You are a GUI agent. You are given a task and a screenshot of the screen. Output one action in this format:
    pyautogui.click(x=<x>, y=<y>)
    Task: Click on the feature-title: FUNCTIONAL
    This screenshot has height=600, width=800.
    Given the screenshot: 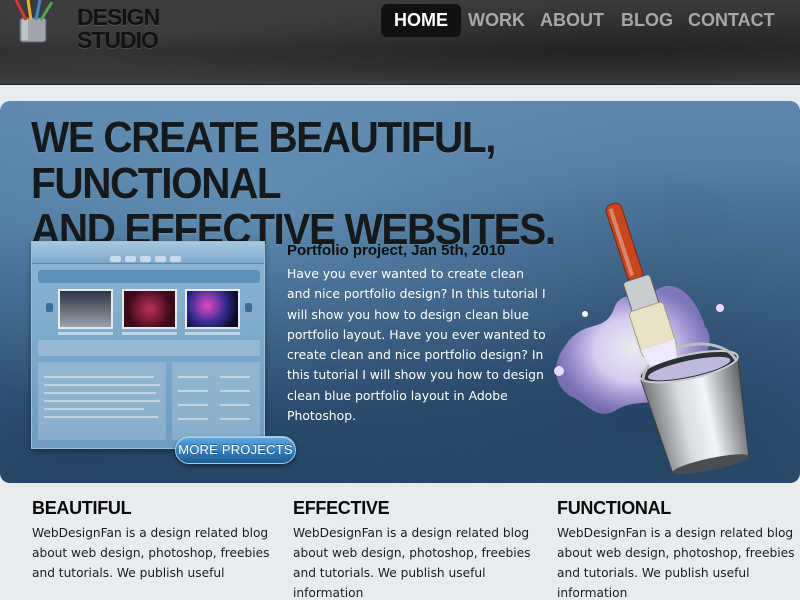 What is the action you would take?
    pyautogui.click(x=678, y=508)
    